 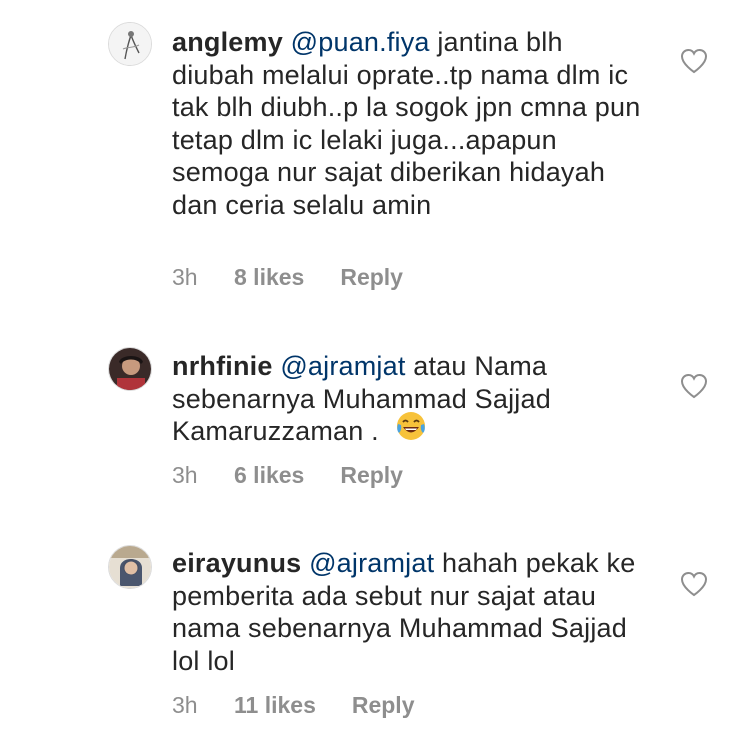 I want to click on comment-meta: 3h 8 likes Reply, so click(x=287, y=277).